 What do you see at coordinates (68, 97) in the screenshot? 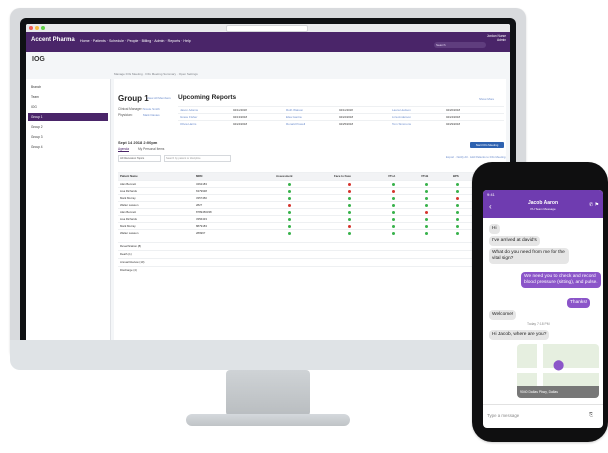
I see `sidebar-item-team: Team` at bounding box center [68, 97].